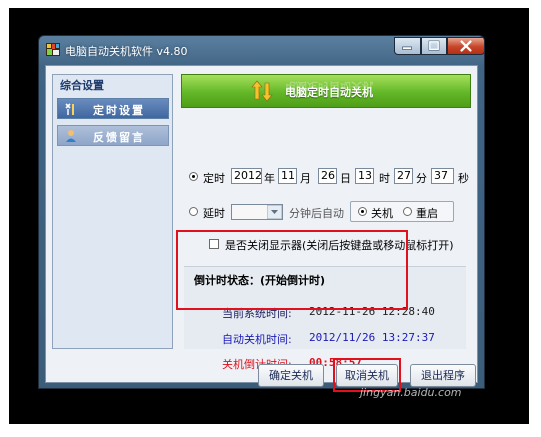 This screenshot has width=541, height=437. What do you see at coordinates (193, 176) in the screenshot?
I see `timer-radio` at bounding box center [193, 176].